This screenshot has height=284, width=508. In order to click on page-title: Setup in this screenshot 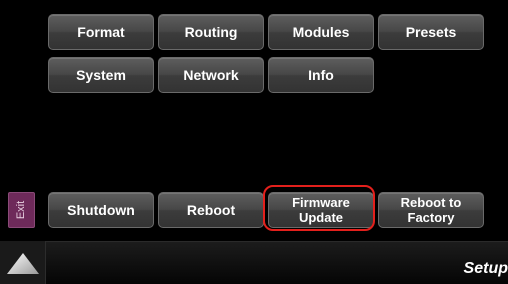, I will do `click(485, 268)`.